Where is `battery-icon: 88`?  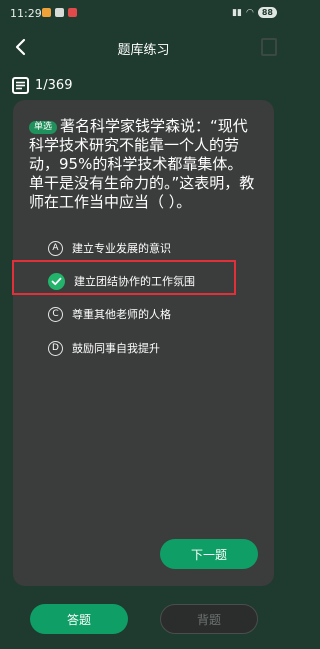
battery-icon: 88 is located at coordinates (267, 12).